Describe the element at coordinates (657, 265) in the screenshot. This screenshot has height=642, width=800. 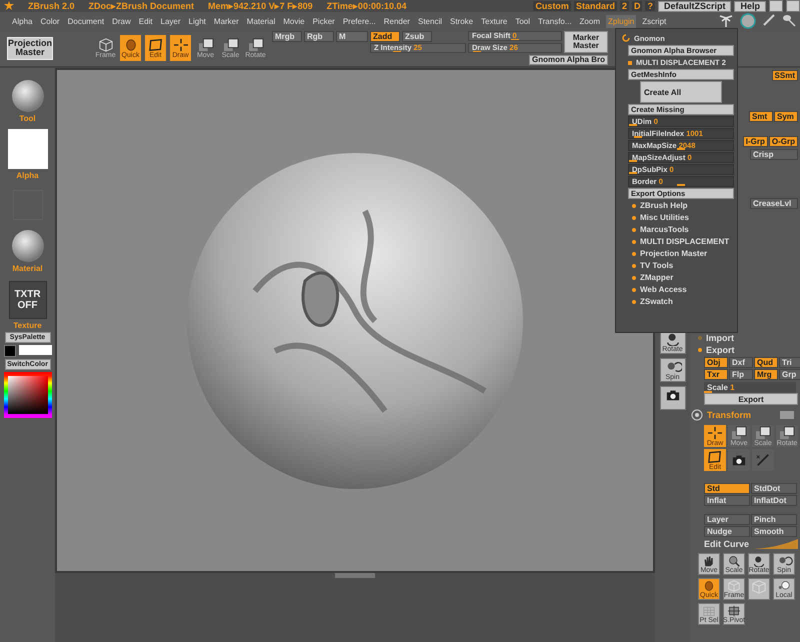
I see `menu-item: TV Tools` at that location.